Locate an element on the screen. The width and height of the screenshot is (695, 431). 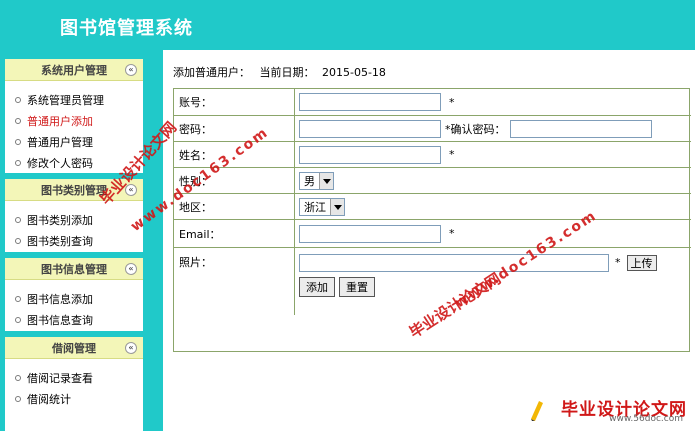
region-select: 浙江 is located at coordinates (322, 206).